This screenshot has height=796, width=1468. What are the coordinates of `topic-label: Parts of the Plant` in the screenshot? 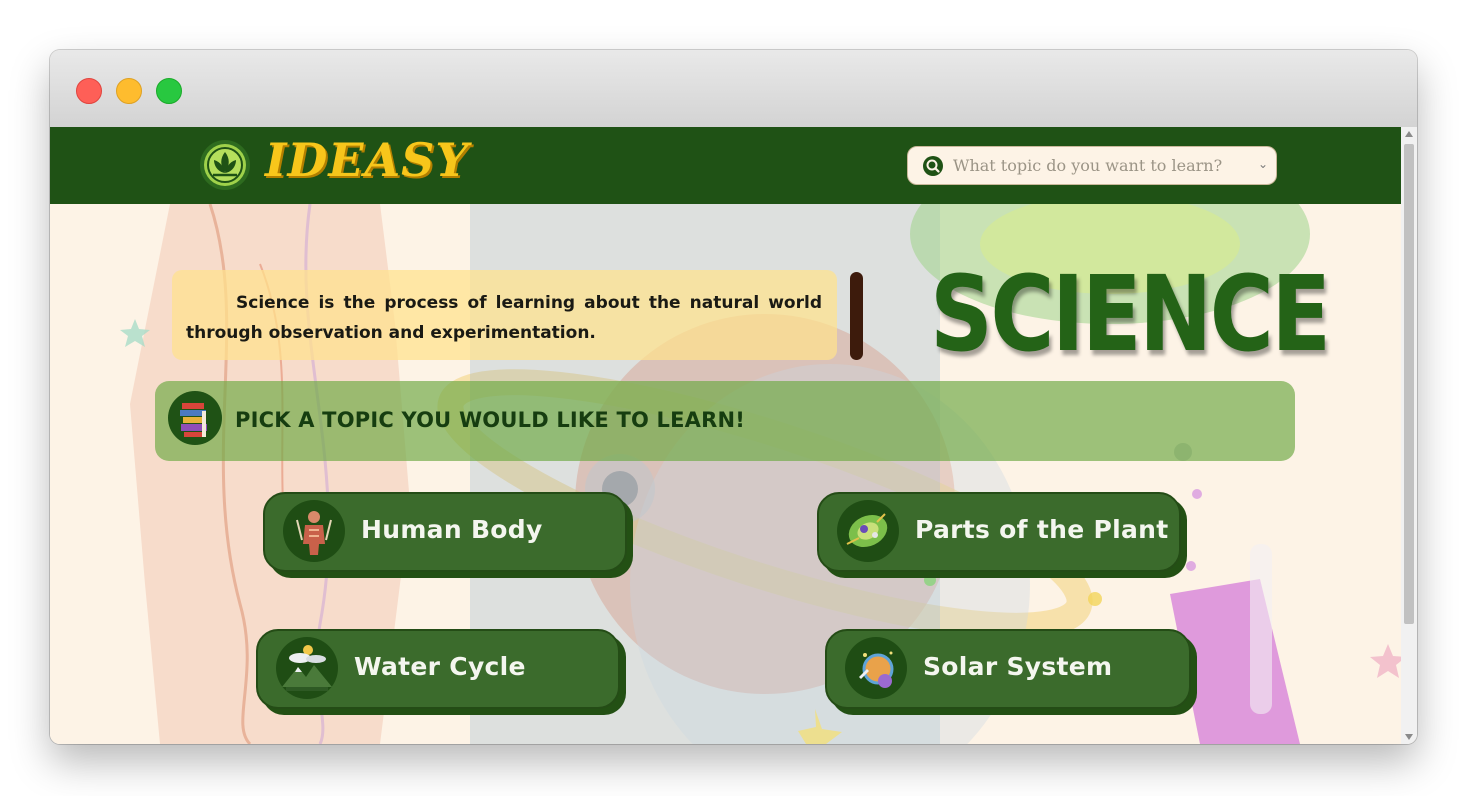 It's located at (1042, 529).